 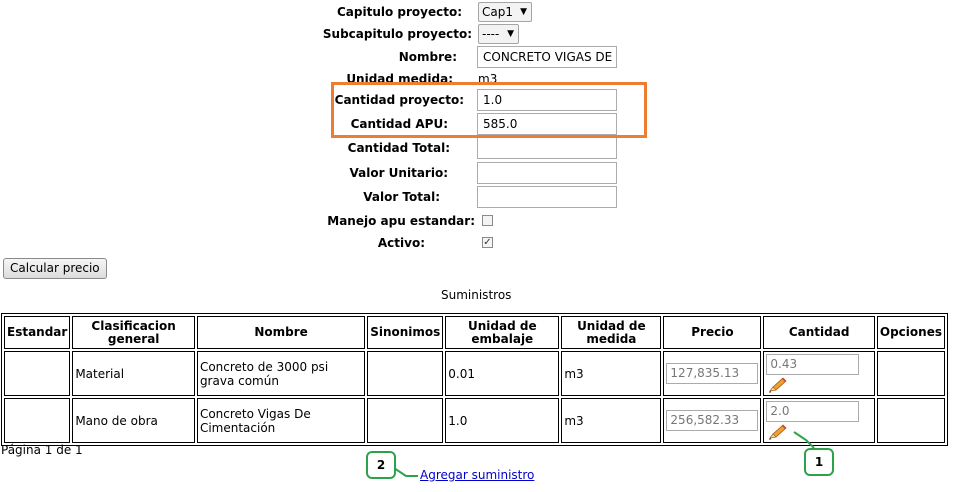 What do you see at coordinates (604, 454) in the screenshot?
I see `callout-connectors` at bounding box center [604, 454].